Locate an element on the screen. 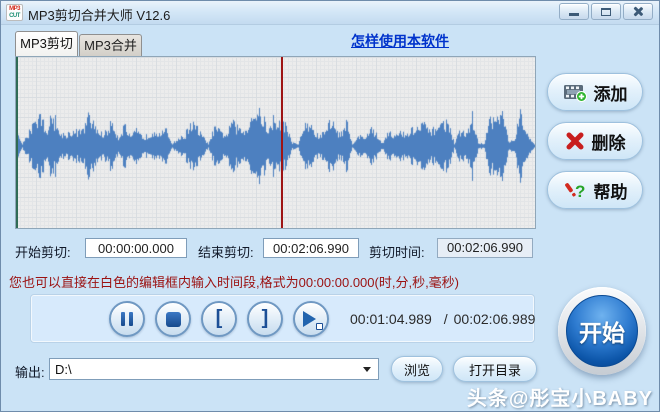  start-button: 开始 is located at coordinates (602, 331).